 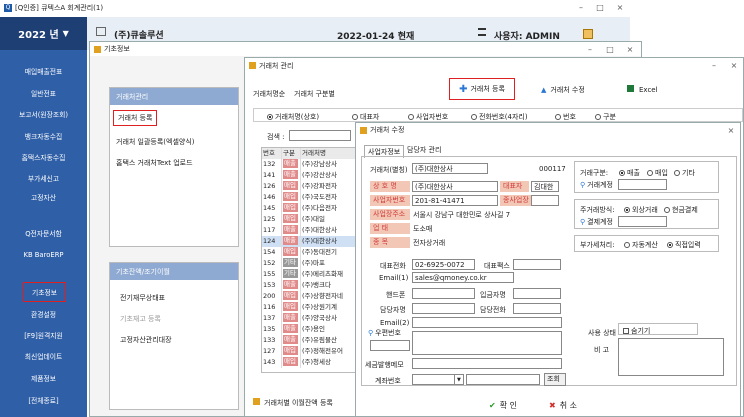 I want to click on alias-input: (주)대한상사, so click(x=450, y=168).